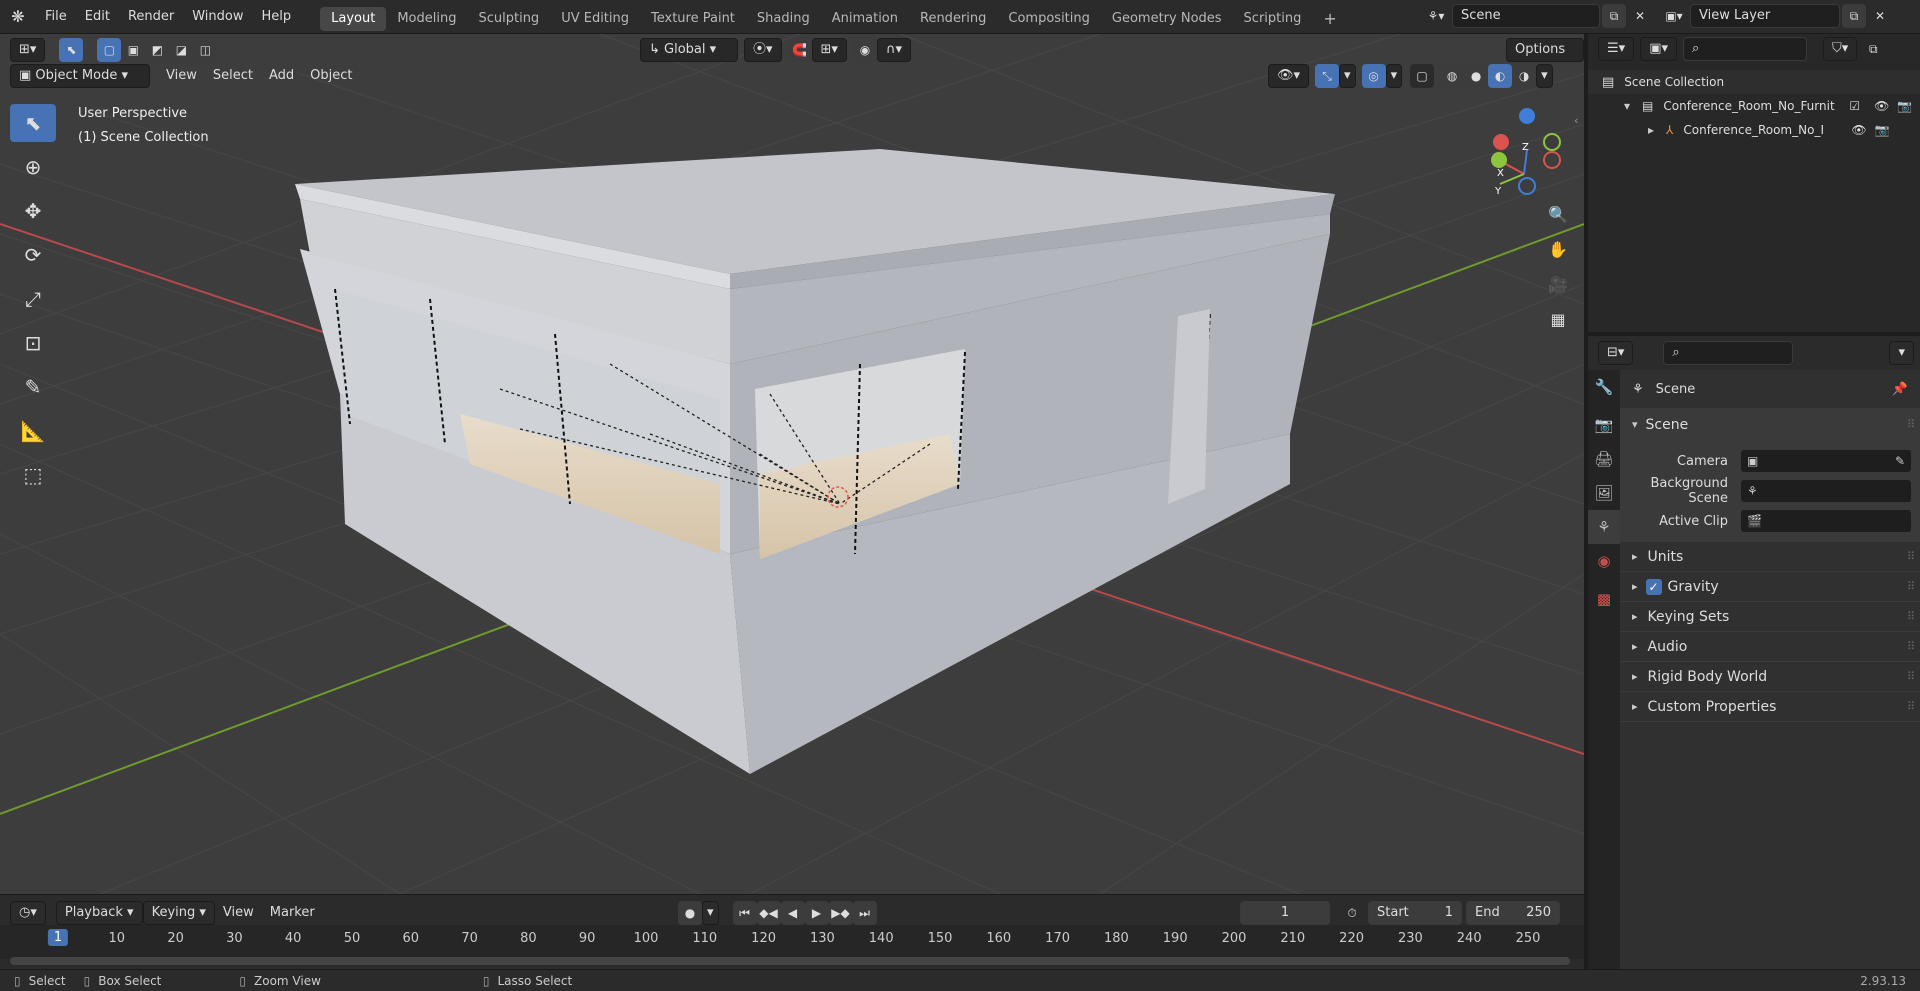  Describe the element at coordinates (277, 17) in the screenshot. I see `menu-help: Help` at that location.